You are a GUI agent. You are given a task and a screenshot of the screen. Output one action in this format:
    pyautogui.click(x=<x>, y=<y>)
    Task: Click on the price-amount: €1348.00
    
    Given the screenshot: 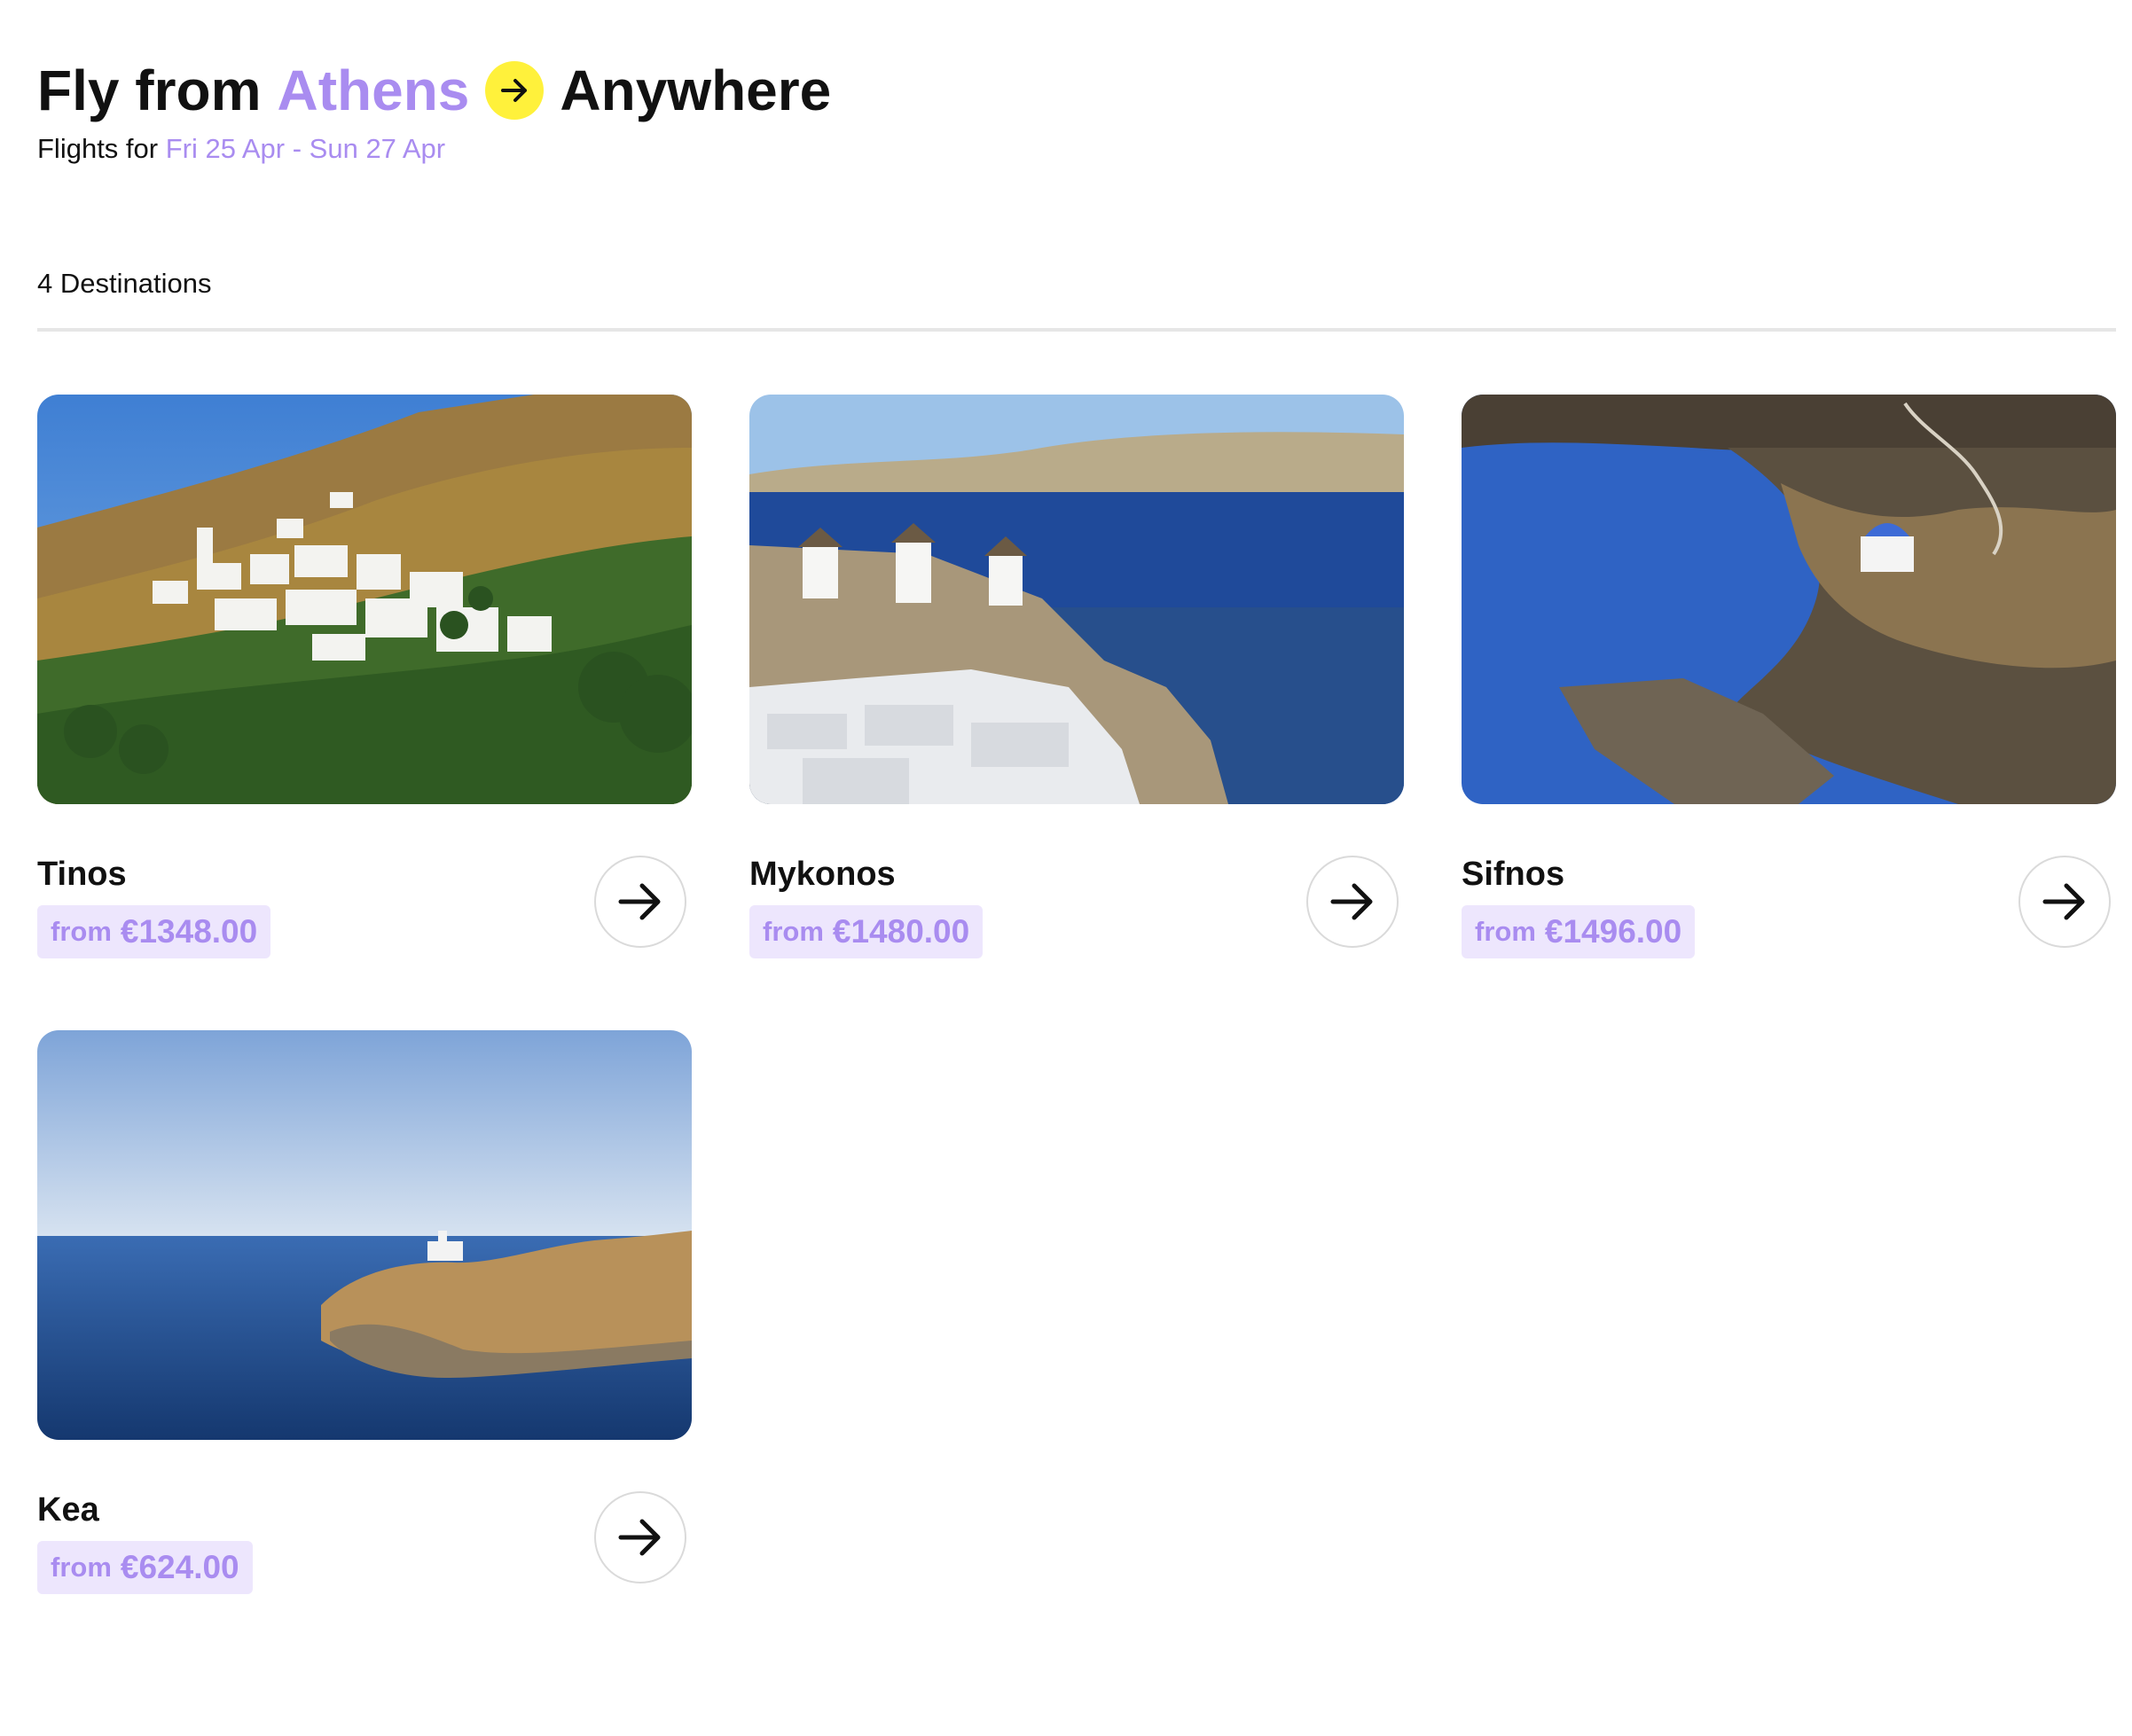 What is the action you would take?
    pyautogui.click(x=189, y=931)
    